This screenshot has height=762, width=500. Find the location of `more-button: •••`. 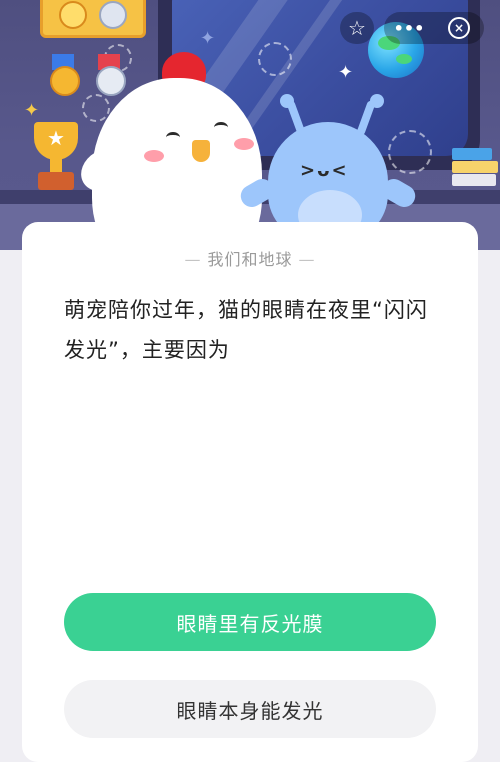

more-button: ••• is located at coordinates (409, 28).